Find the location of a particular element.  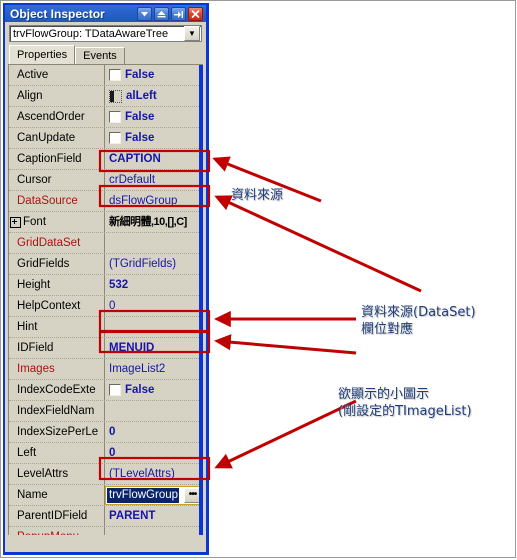

property-value: CAPTION is located at coordinates (154, 159).